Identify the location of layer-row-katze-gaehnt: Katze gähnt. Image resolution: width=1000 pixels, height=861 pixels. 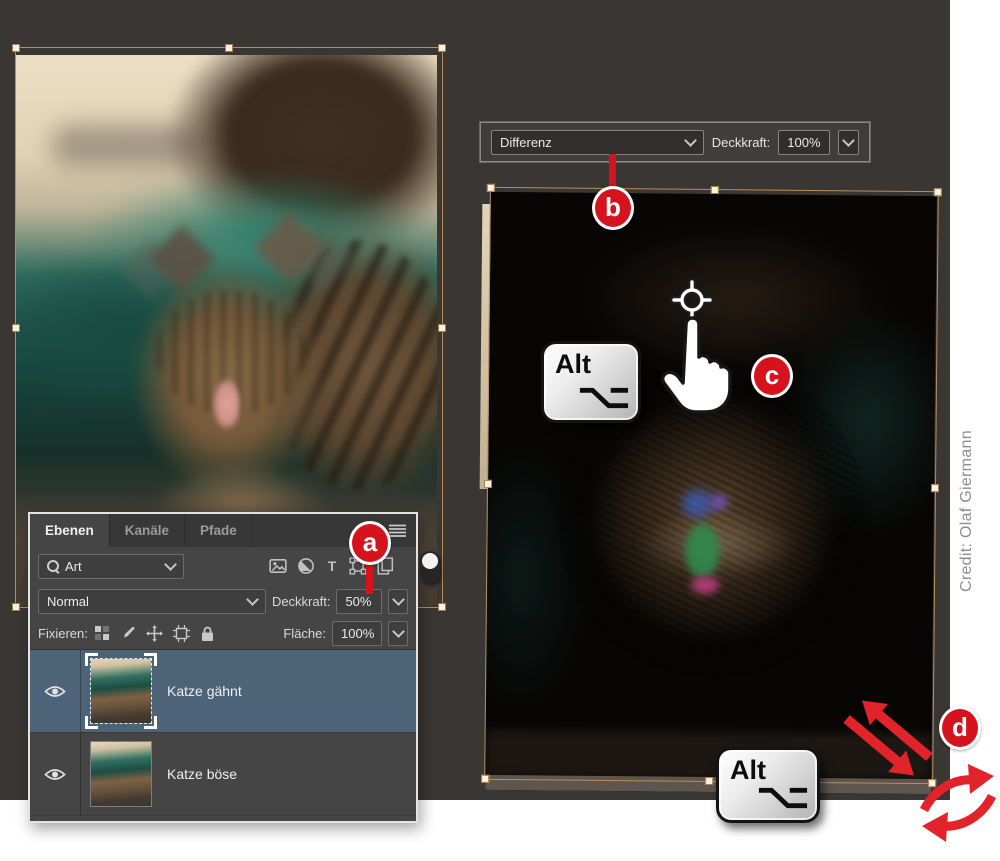
(223, 691).